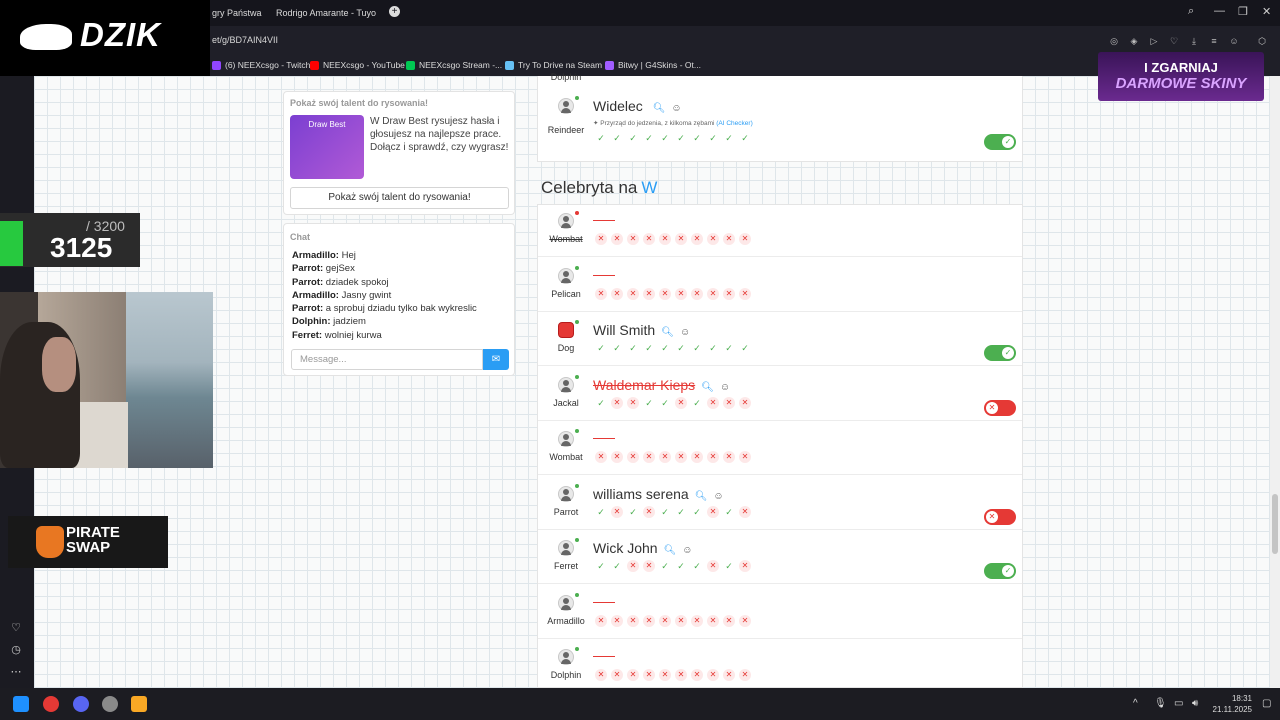  What do you see at coordinates (327, 147) in the screenshot?
I see `draw-best-image: Draw Best` at bounding box center [327, 147].